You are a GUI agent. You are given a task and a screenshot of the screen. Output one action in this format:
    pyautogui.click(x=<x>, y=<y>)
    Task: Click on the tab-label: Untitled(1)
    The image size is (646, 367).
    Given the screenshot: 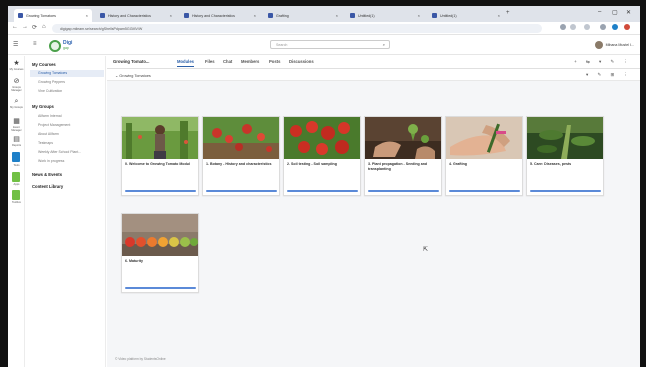 What is the action you would take?
    pyautogui.click(x=448, y=15)
    